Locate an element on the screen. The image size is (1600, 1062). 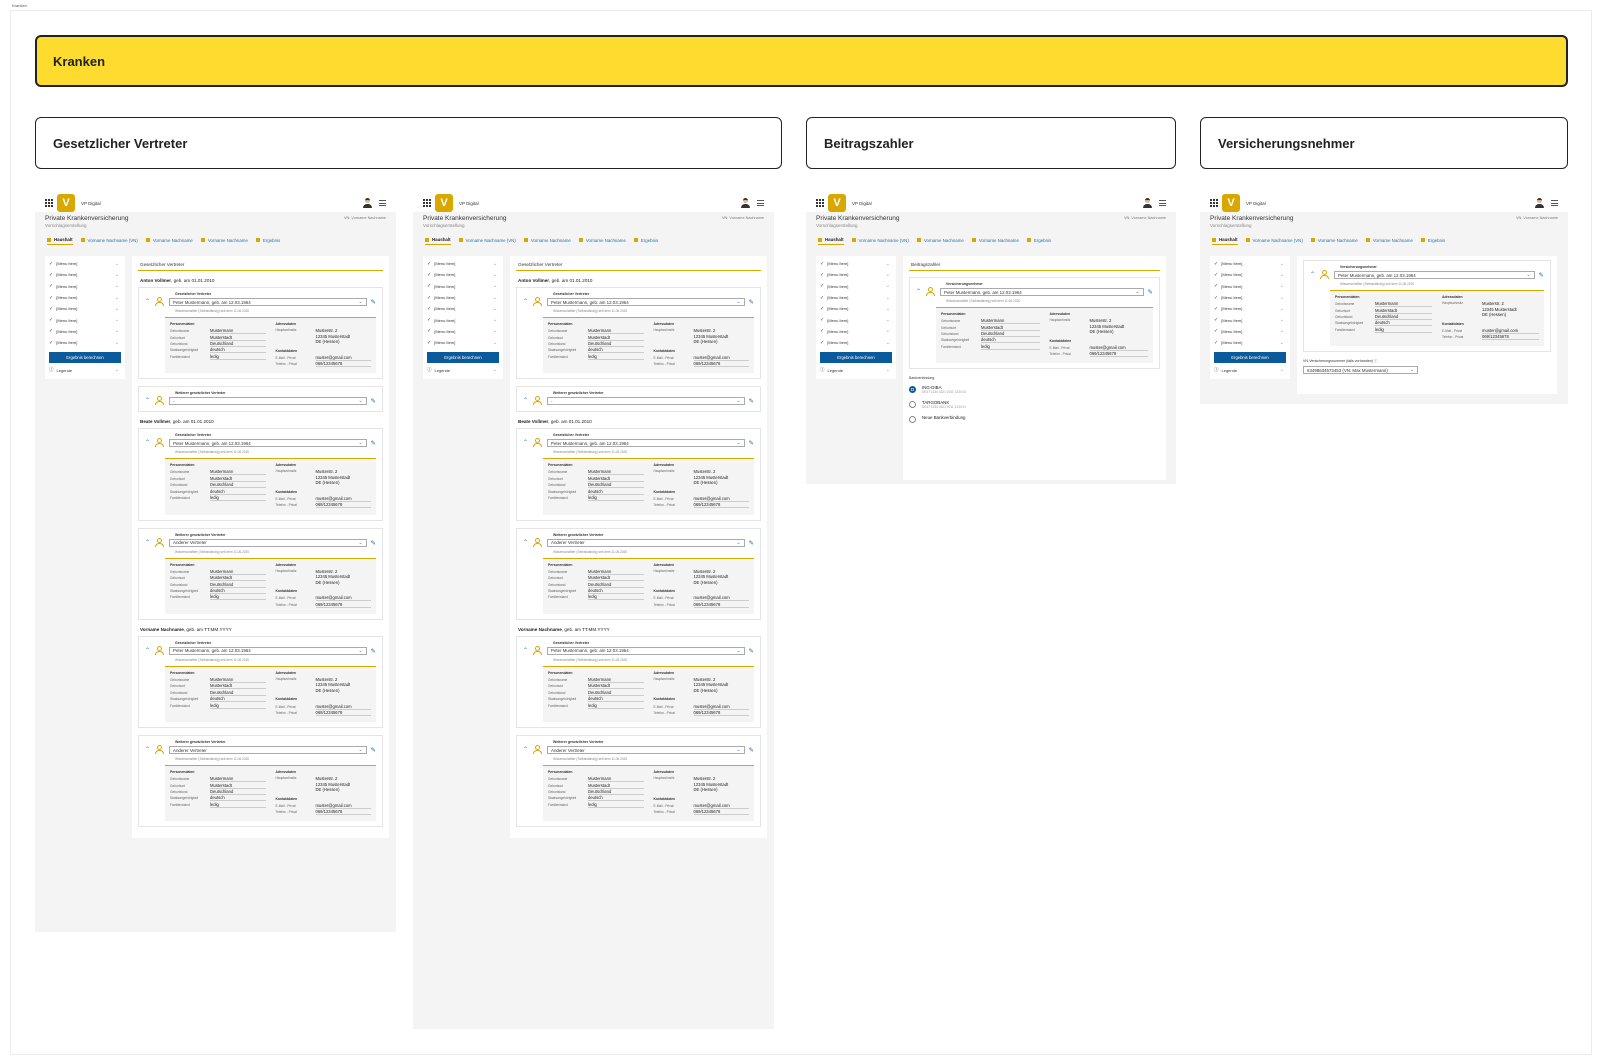
info-icon: ⓘ is located at coordinates (1376, 361).